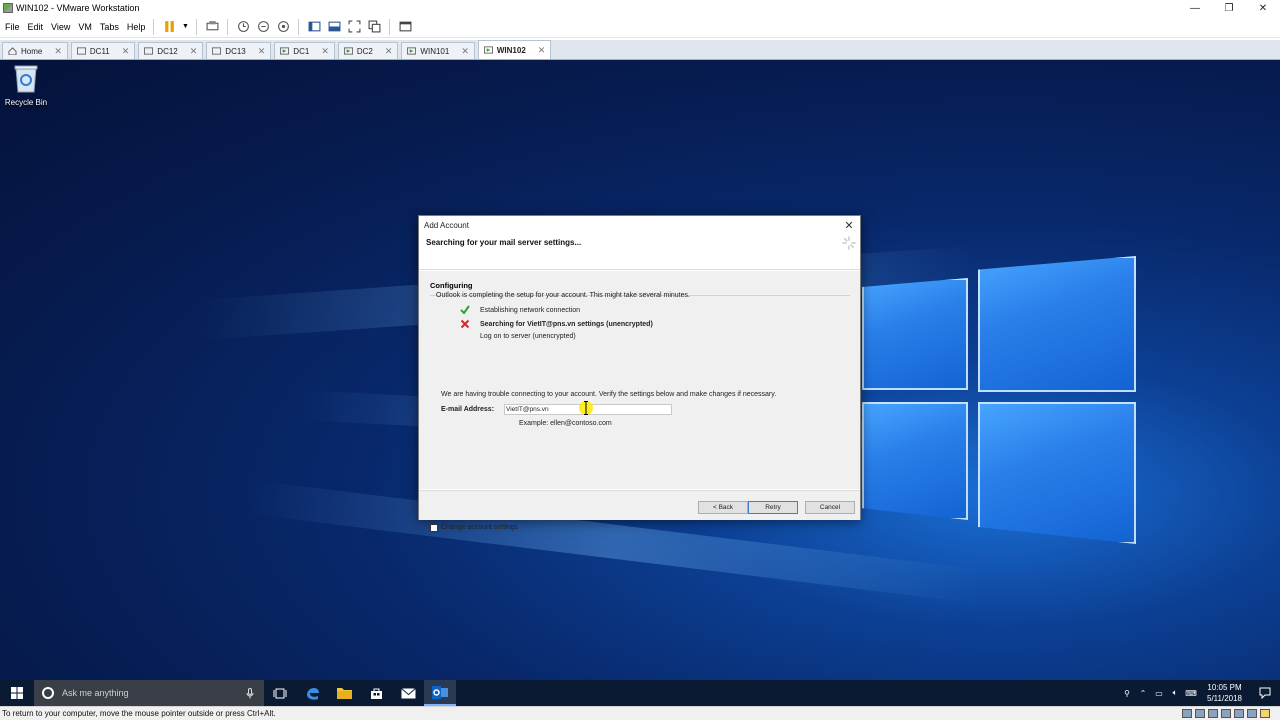 Image resolution: width=1280 pixels, height=720 pixels. Describe the element at coordinates (1263, 8) in the screenshot. I see `close-window-button: ✕` at that location.